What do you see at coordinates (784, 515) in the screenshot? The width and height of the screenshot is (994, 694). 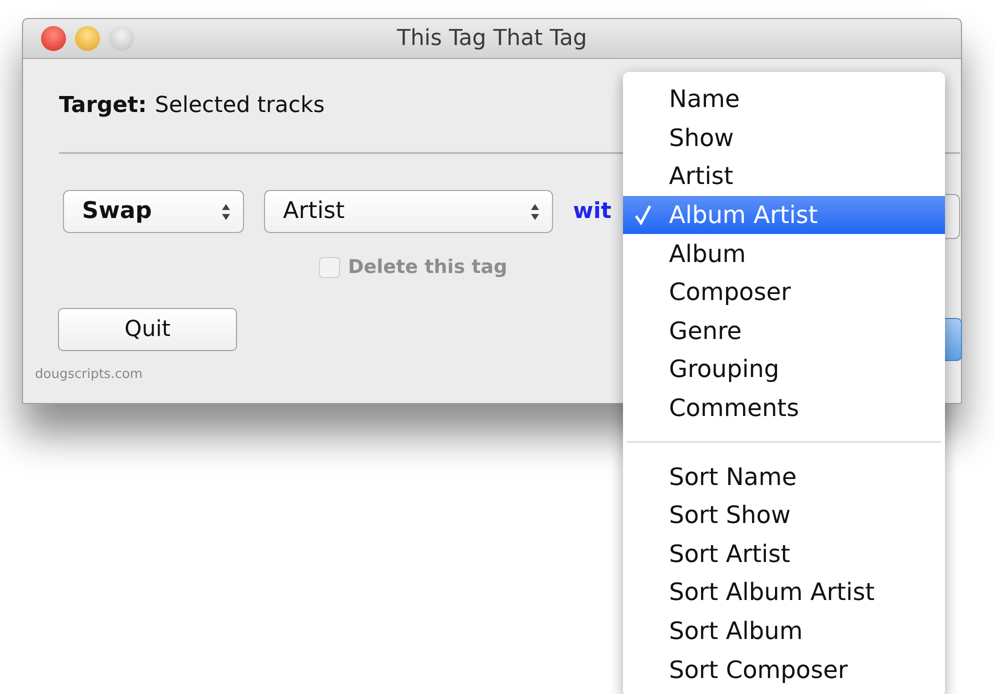 I see `menu-item: Sort Show` at bounding box center [784, 515].